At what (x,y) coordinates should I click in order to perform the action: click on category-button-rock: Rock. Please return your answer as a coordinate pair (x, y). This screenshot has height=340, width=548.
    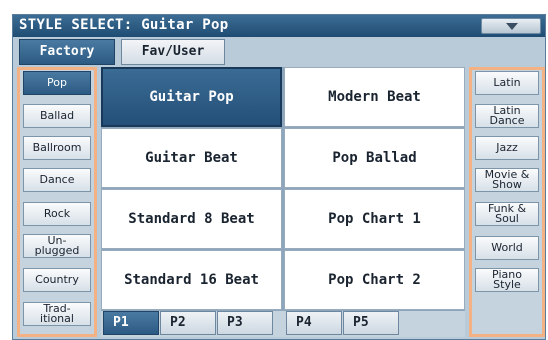
    Looking at the image, I should click on (57, 214).